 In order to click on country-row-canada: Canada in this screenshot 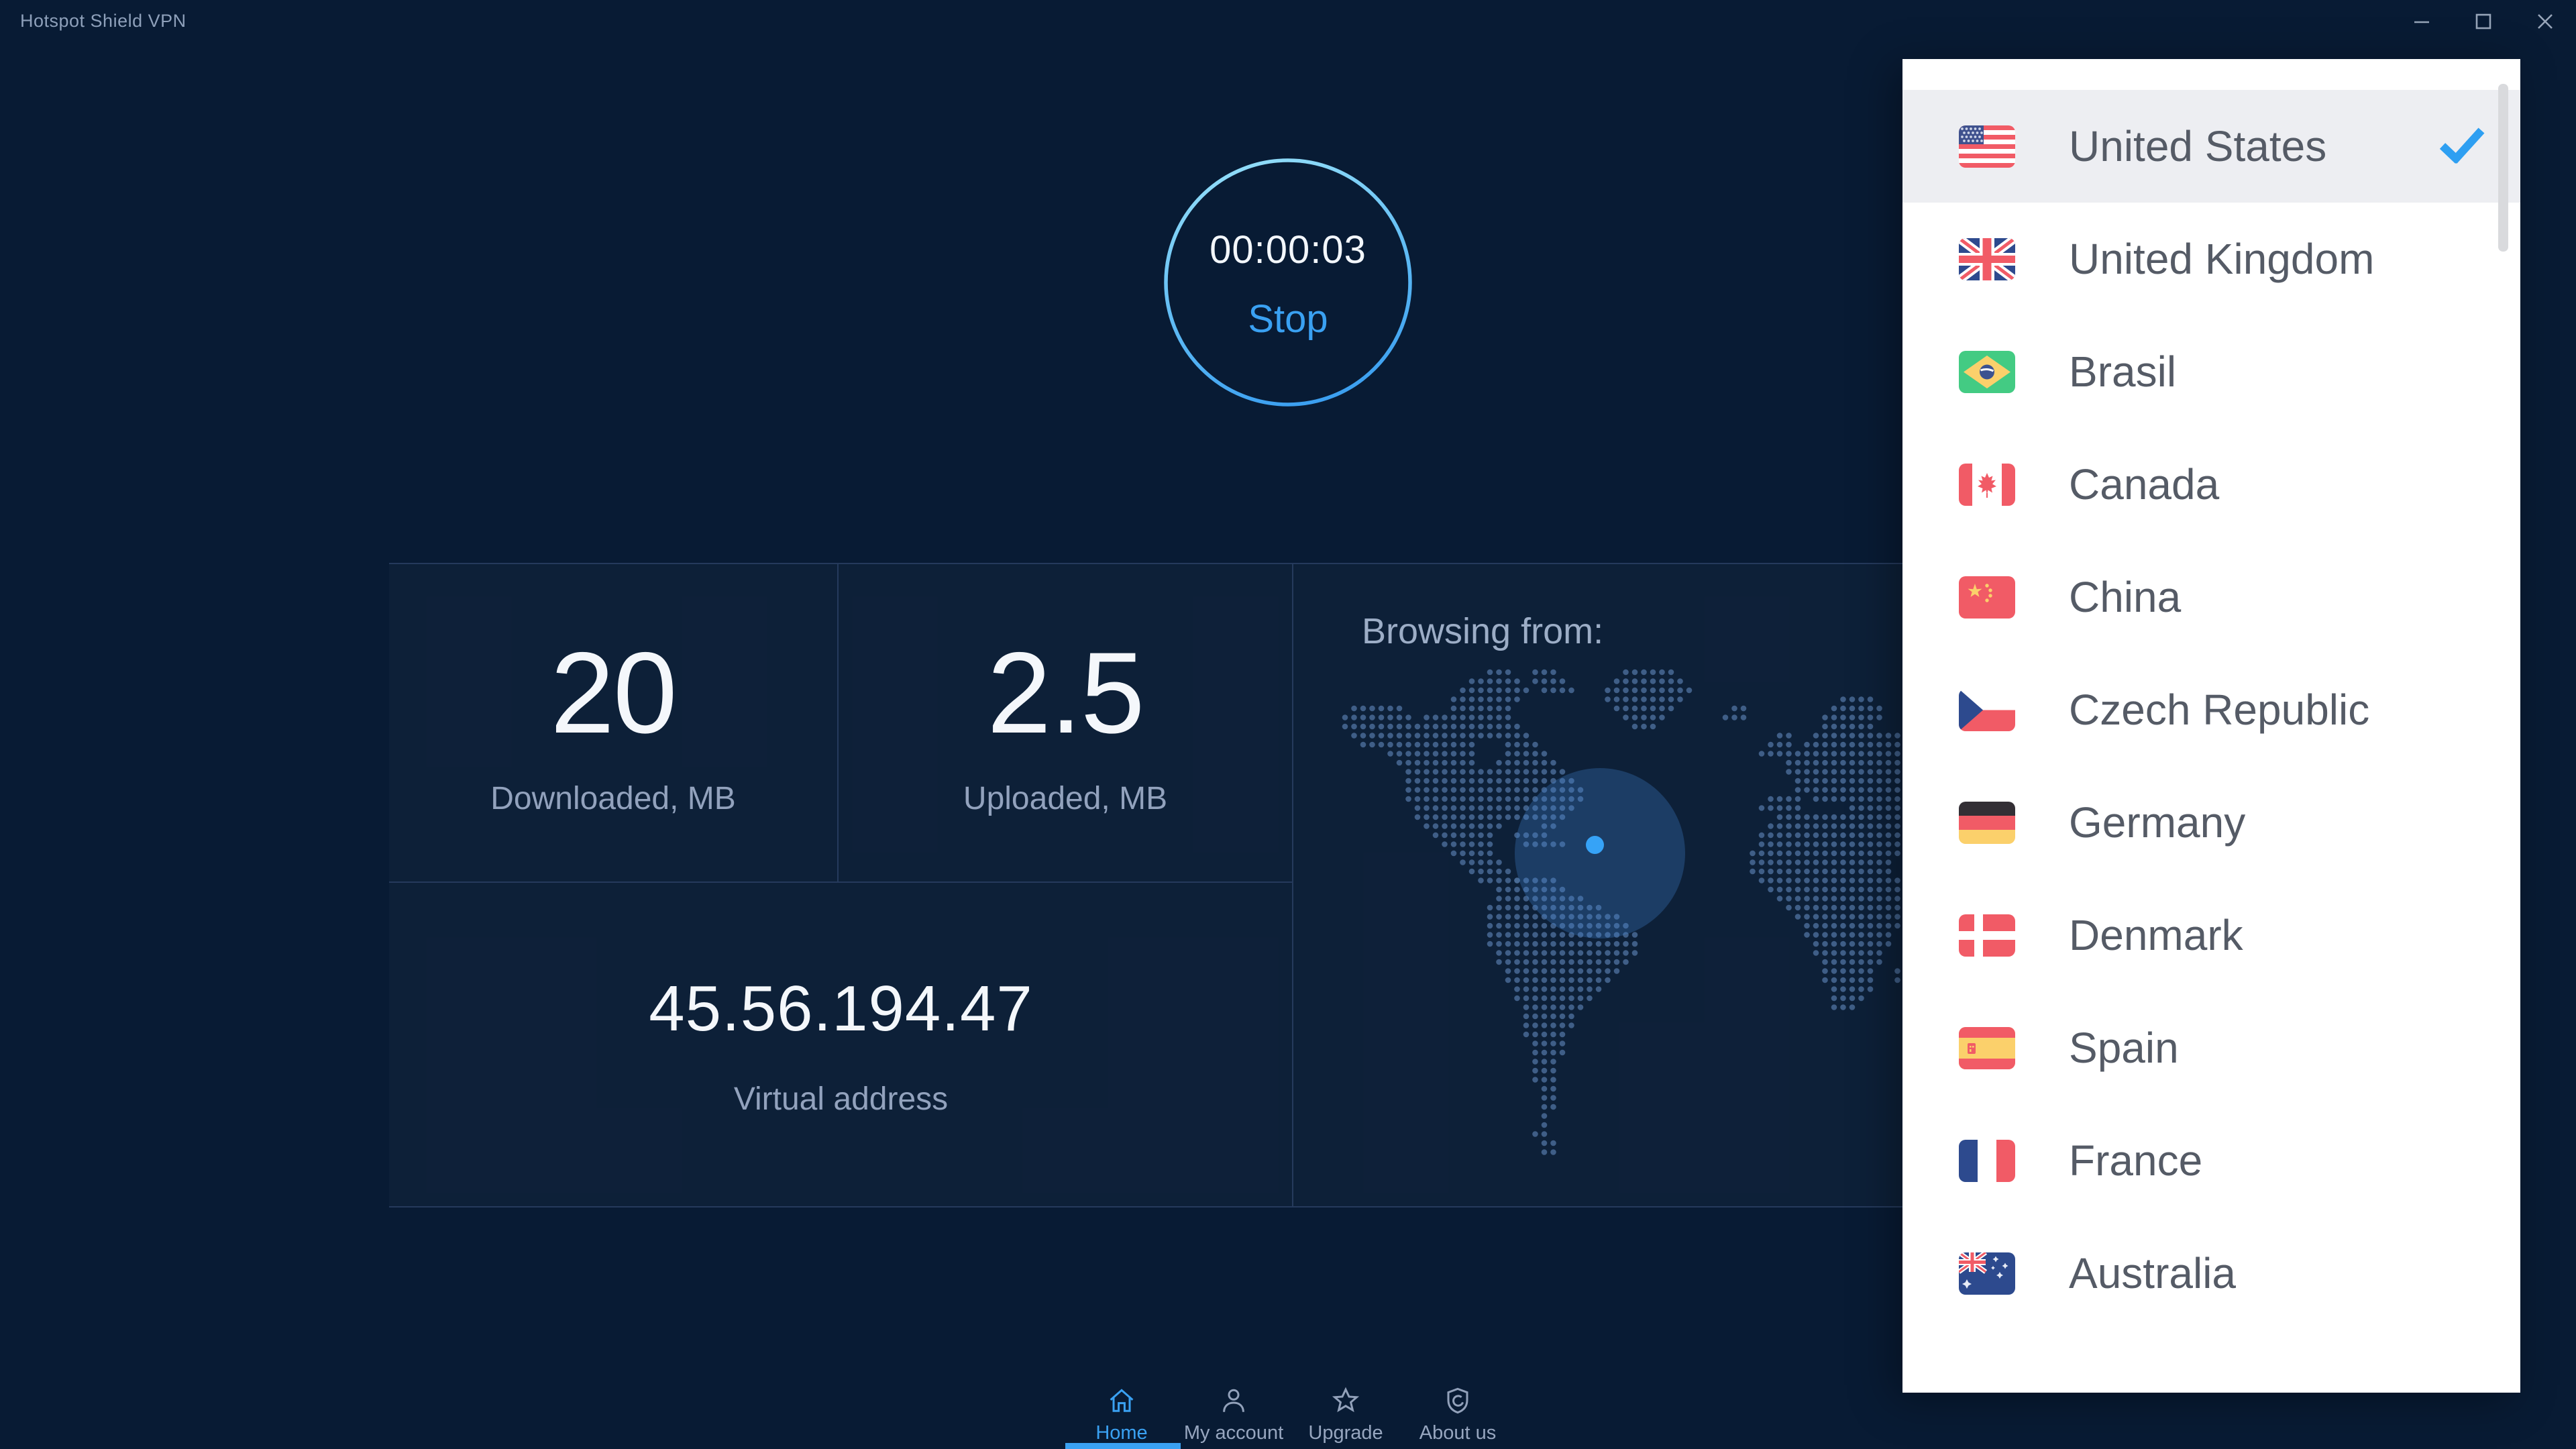, I will do `click(2211, 484)`.